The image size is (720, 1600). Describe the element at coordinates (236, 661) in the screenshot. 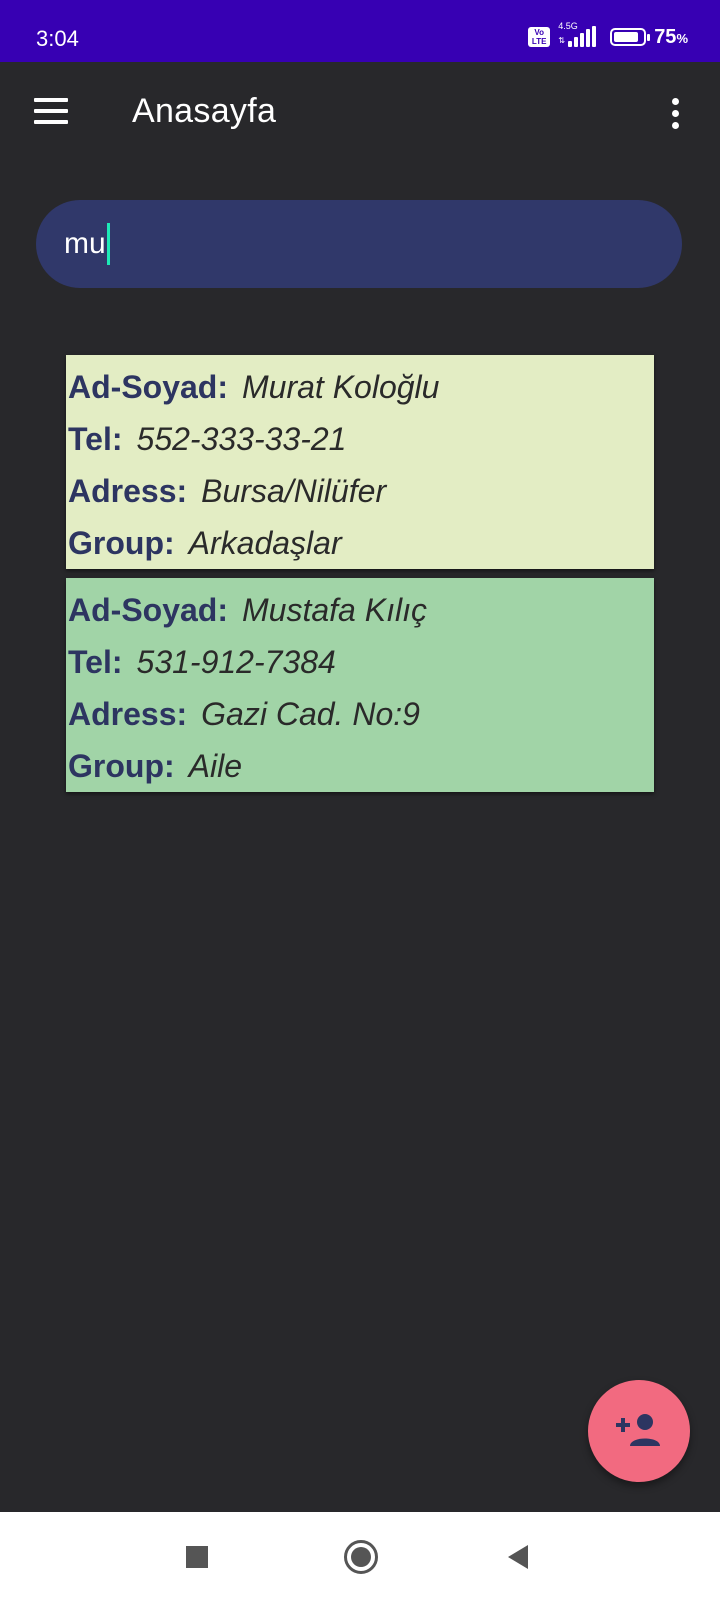

I see `contact-tel: 531-912-7384` at that location.